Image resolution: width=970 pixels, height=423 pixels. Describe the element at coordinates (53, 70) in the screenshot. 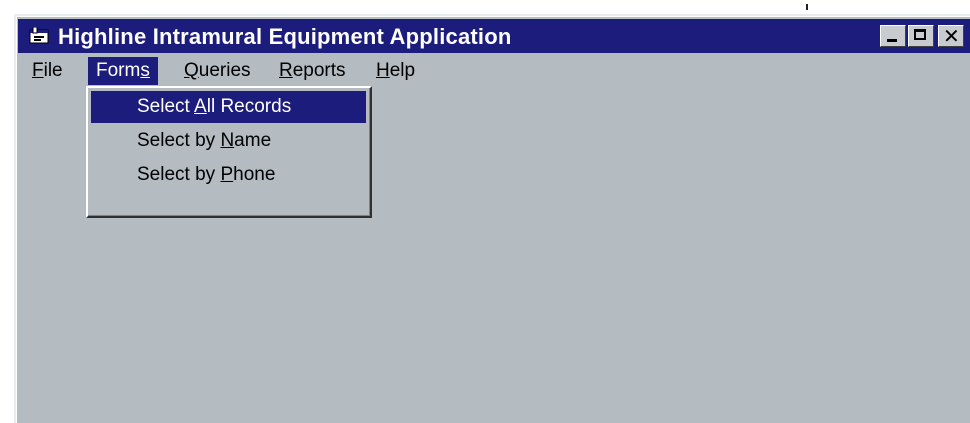

I see `menu-file-label: ile` at that location.